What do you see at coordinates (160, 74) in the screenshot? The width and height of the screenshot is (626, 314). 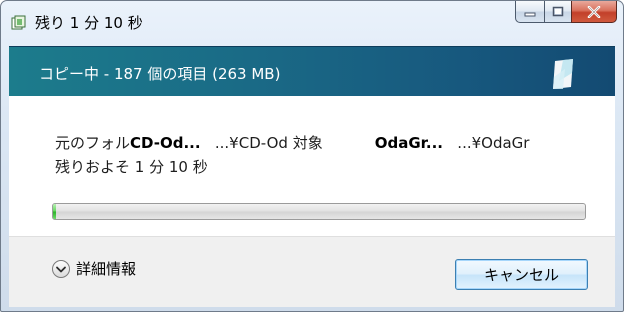 I see `copy-status-text: コピー中 - 187 個の項目 (263 MB)` at bounding box center [160, 74].